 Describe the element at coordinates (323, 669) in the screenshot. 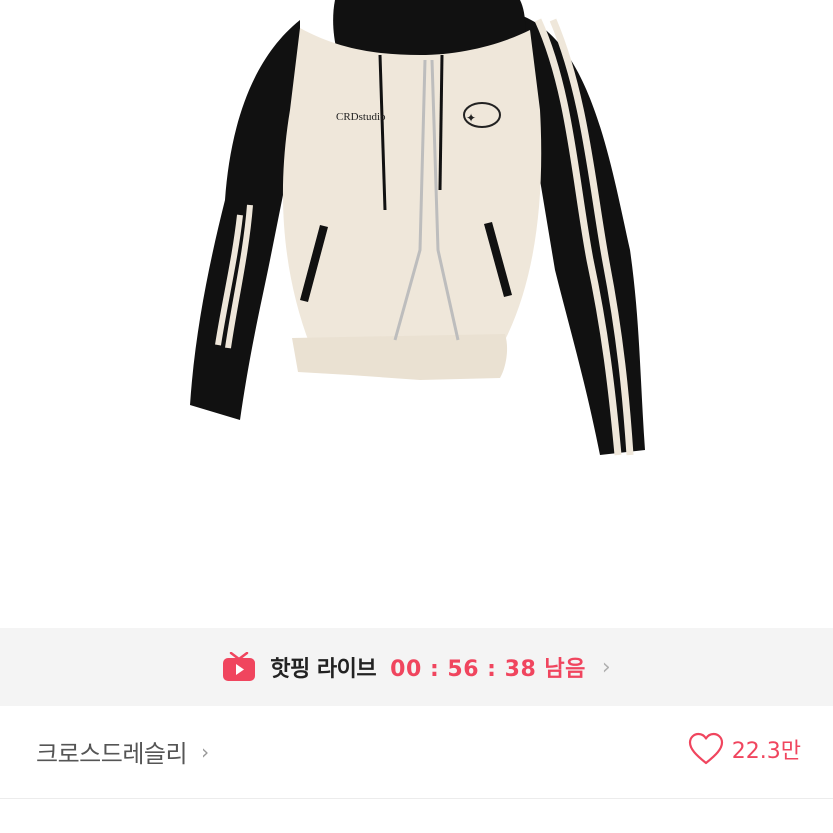

I see `live-title: 핫핑 라이브` at that location.